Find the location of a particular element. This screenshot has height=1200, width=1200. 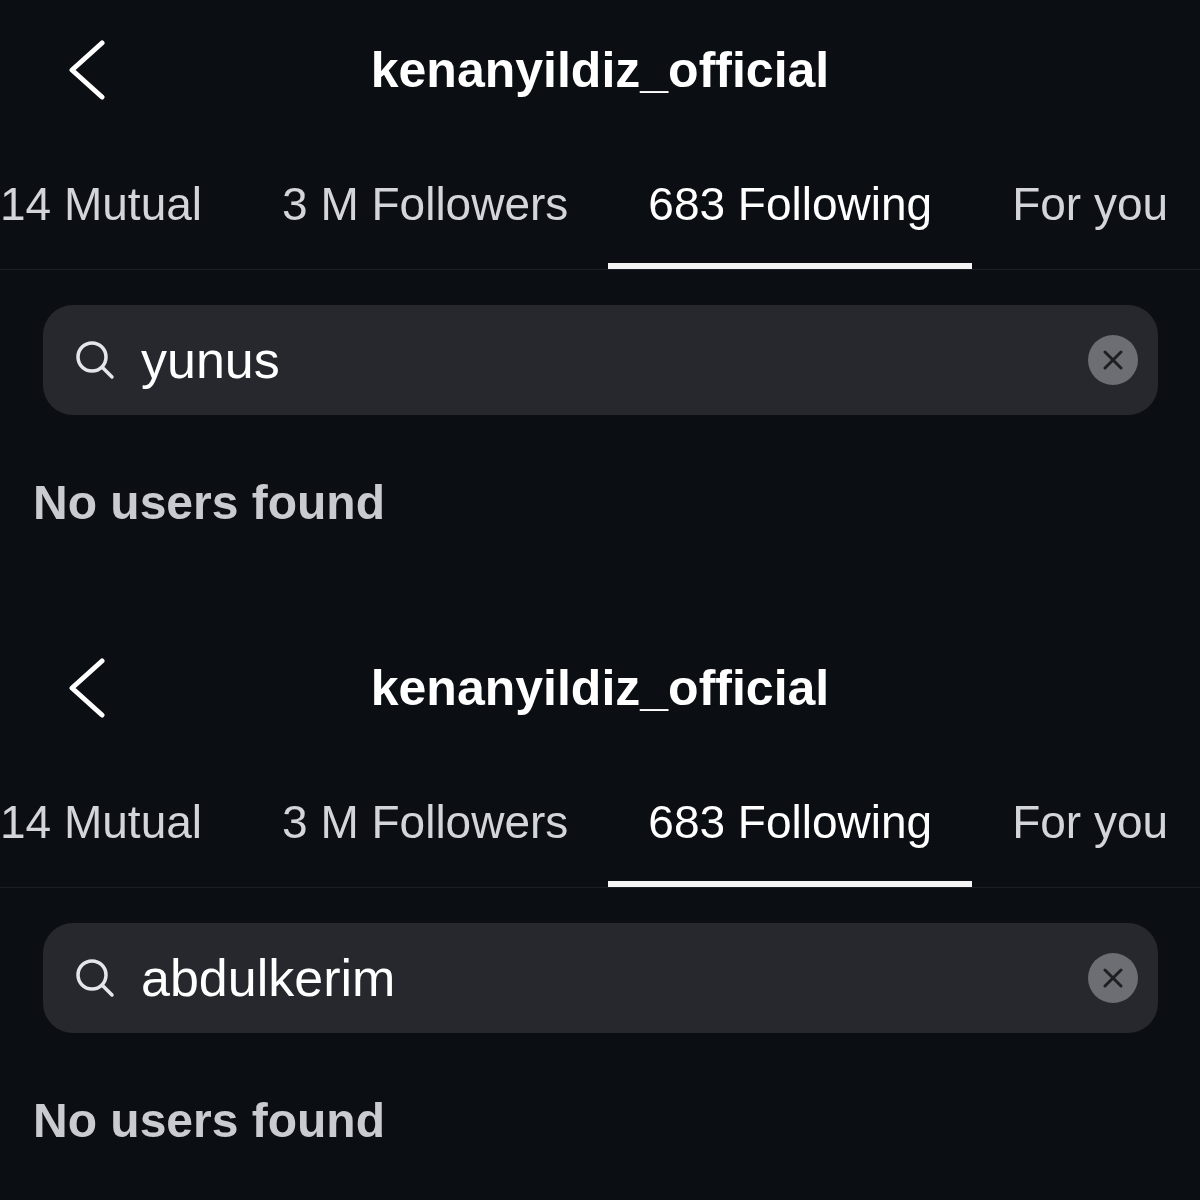

search-input: yunus is located at coordinates (601, 360).